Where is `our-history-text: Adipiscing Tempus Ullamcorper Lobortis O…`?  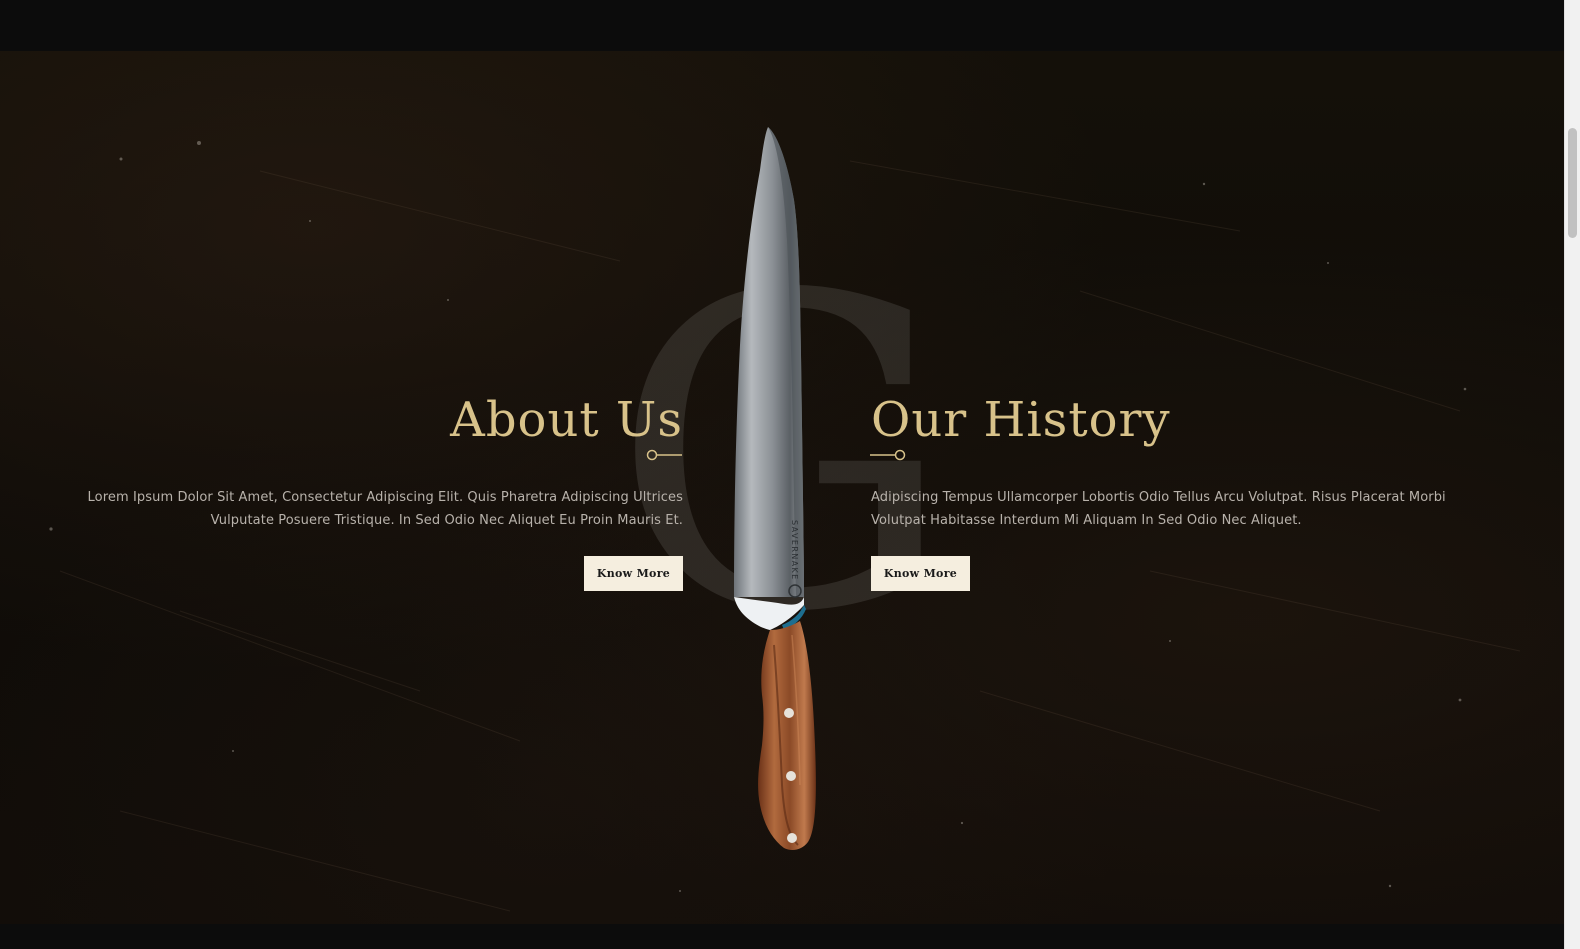
our-history-text: Adipiscing Tempus Ullamcorper Lobortis O… is located at coordinates (1158, 509).